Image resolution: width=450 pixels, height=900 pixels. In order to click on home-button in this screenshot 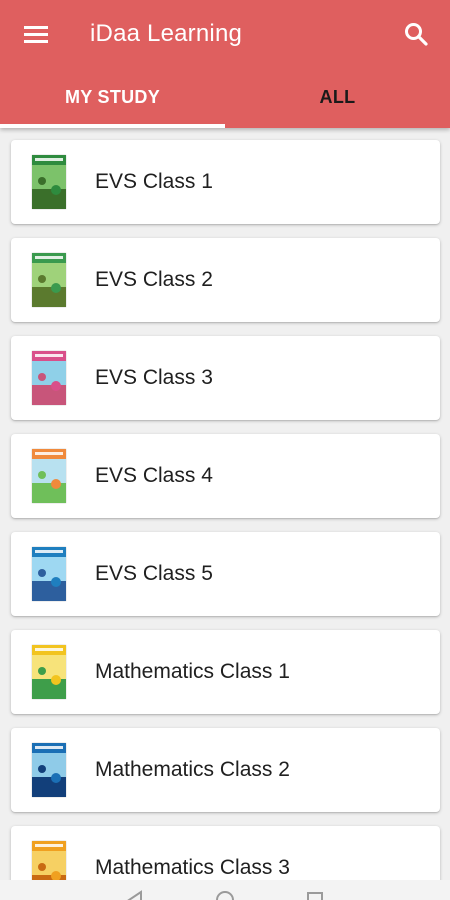, I will do `click(225, 894)`.